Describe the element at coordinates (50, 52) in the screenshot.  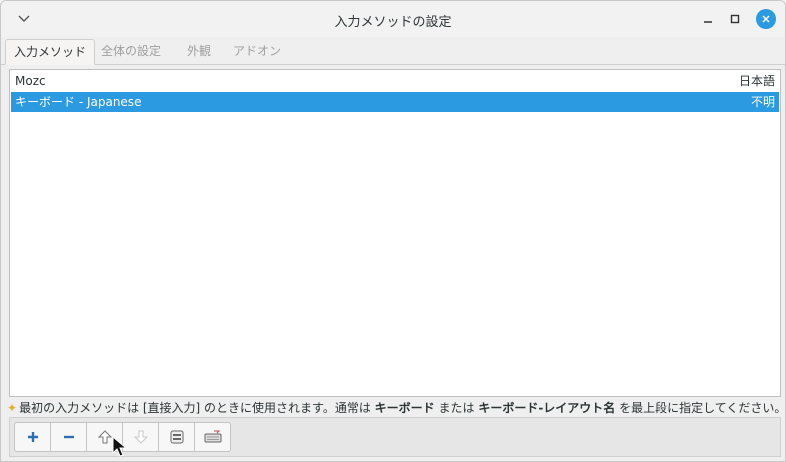
I see `tab-input-method: 入力メソッド` at that location.